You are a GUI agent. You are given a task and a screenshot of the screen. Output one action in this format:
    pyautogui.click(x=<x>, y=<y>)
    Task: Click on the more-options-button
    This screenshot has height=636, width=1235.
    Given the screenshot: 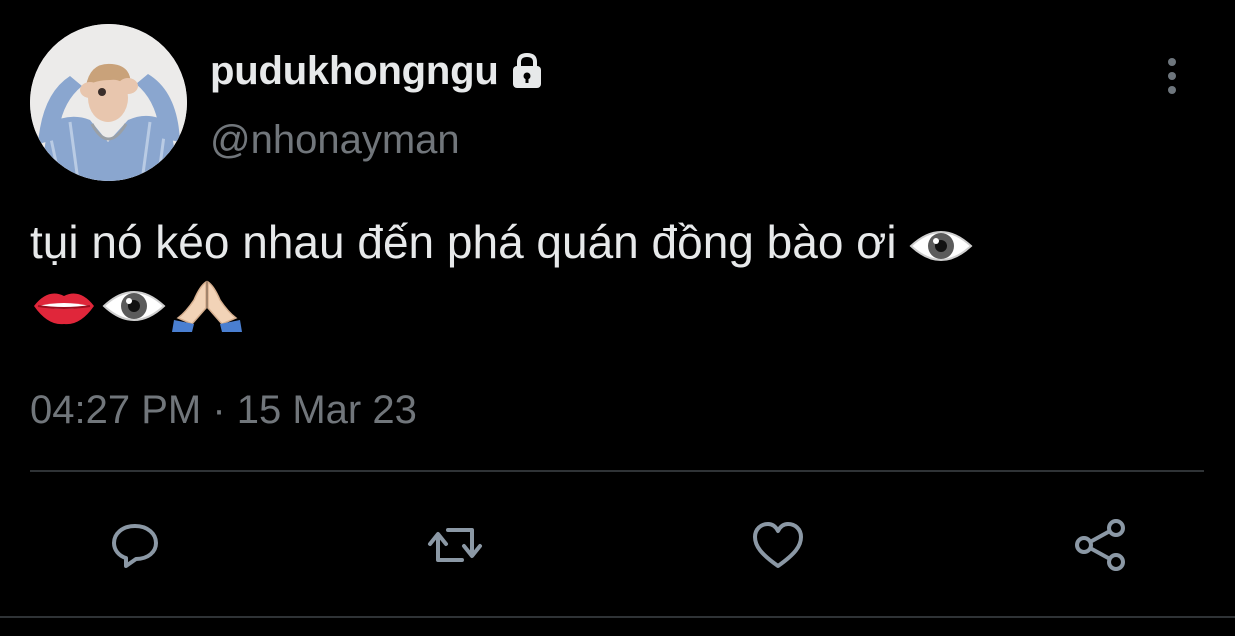 What is the action you would take?
    pyautogui.click(x=1172, y=76)
    